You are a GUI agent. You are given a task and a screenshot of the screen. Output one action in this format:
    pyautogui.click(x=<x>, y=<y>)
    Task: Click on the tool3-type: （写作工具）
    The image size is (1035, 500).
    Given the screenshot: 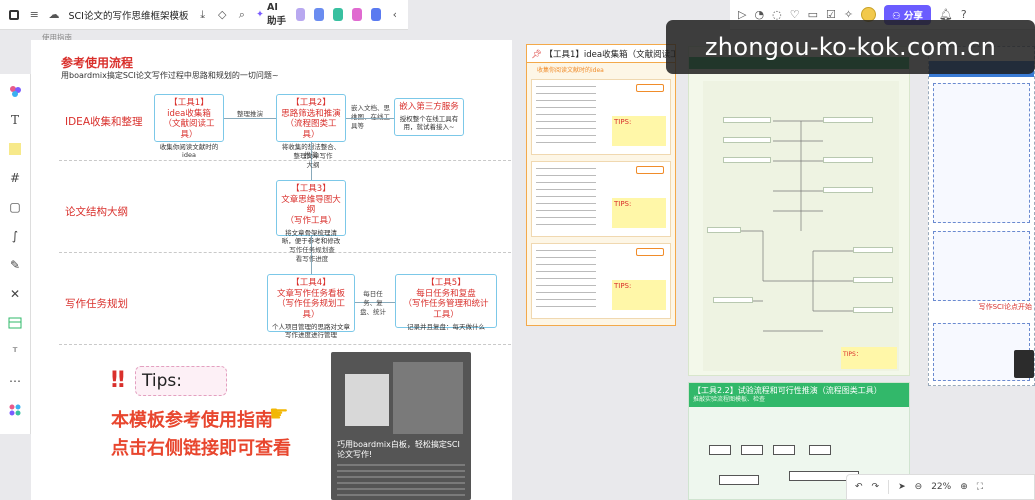 What is the action you would take?
    pyautogui.click(x=311, y=220)
    